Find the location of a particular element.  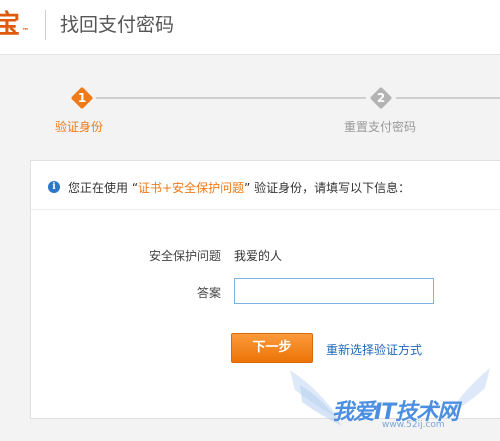

progress-steps: 1 验证身份 2 重置支付密码 is located at coordinates (250, 110).